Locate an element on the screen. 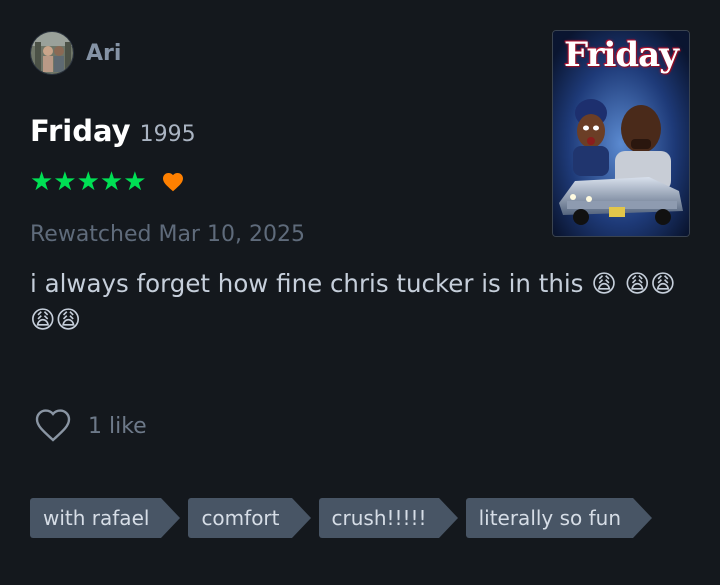 The height and width of the screenshot is (585, 720). like-row: 1 like is located at coordinates (90, 426).